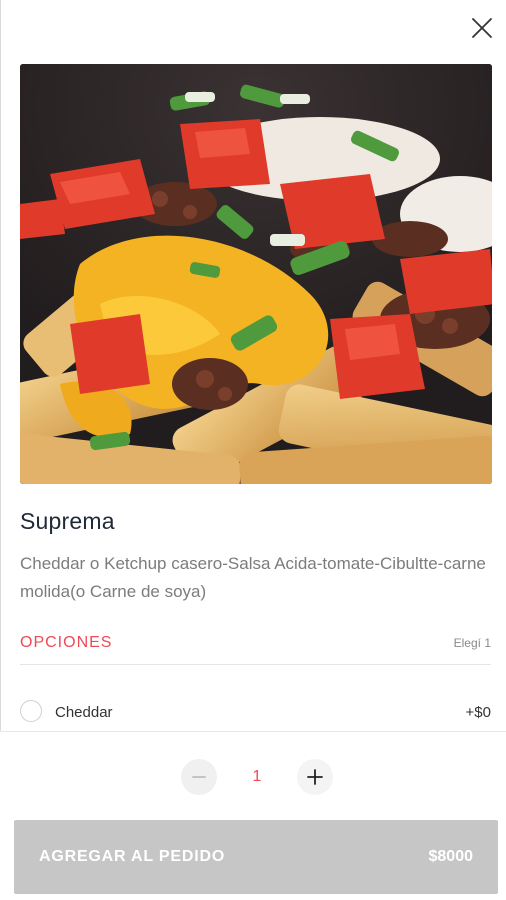 The height and width of the screenshot is (900, 506). What do you see at coordinates (451, 856) in the screenshot?
I see `add-to-order-price: $8000` at bounding box center [451, 856].